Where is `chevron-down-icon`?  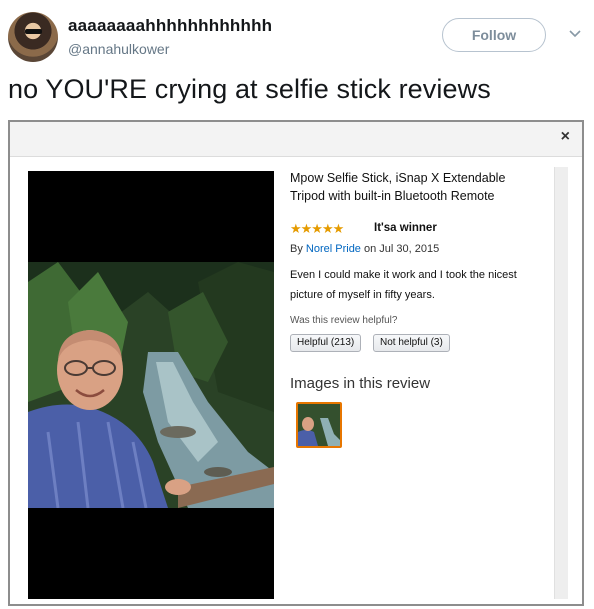
chevron-down-icon is located at coordinates (575, 34).